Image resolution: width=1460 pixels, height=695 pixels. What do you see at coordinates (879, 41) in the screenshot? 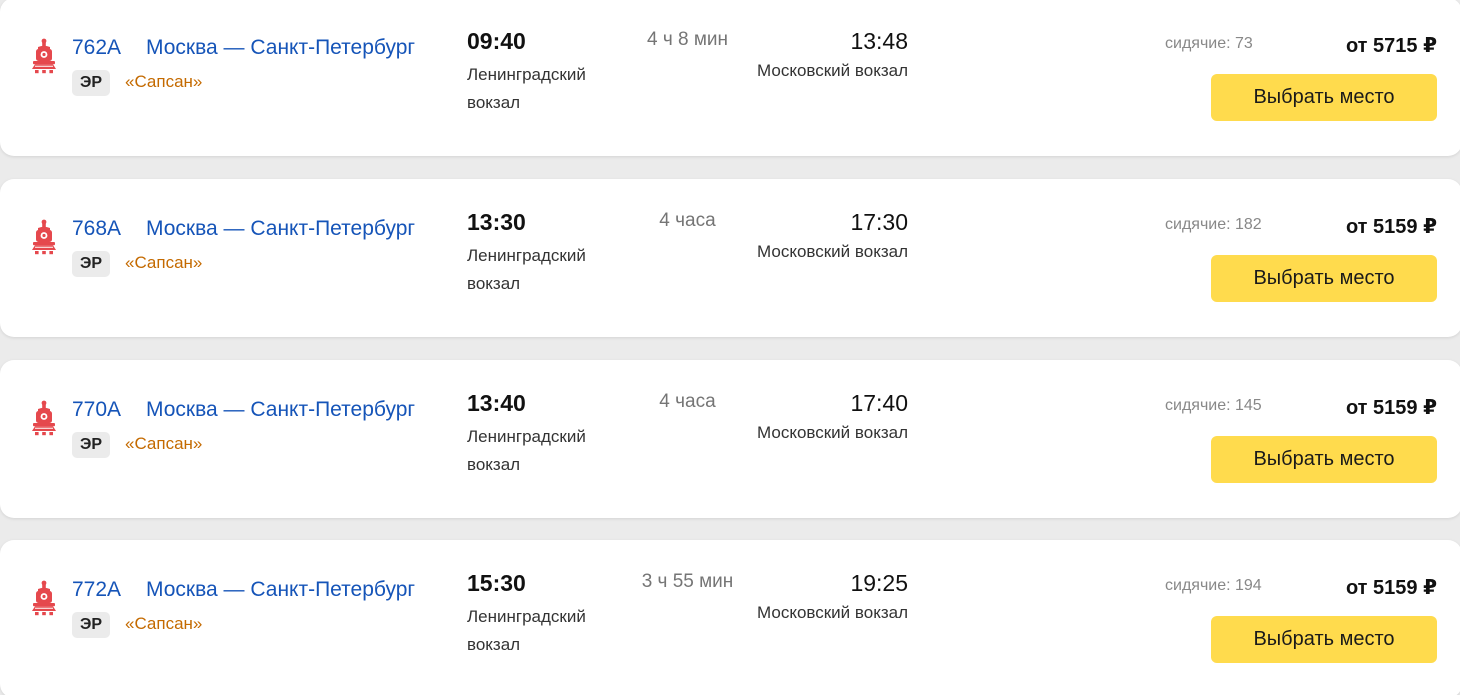
I see `arrival-time: 13:48` at bounding box center [879, 41].